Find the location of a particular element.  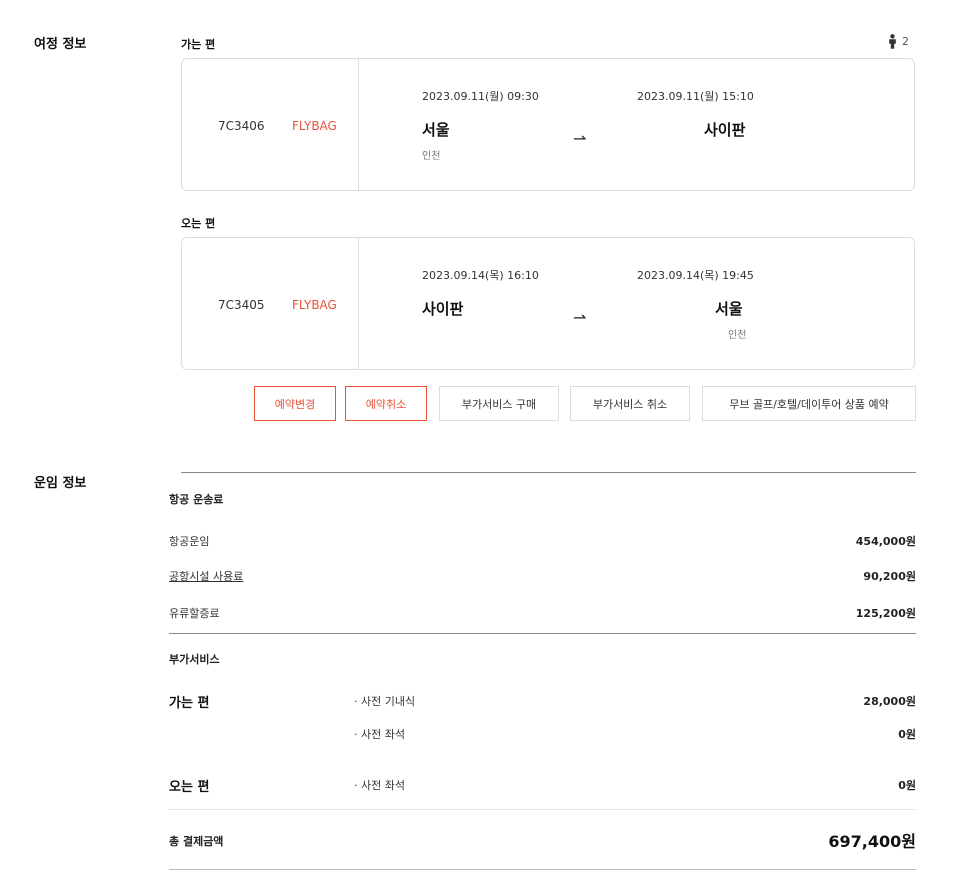

total-divider is located at coordinates (542, 809).